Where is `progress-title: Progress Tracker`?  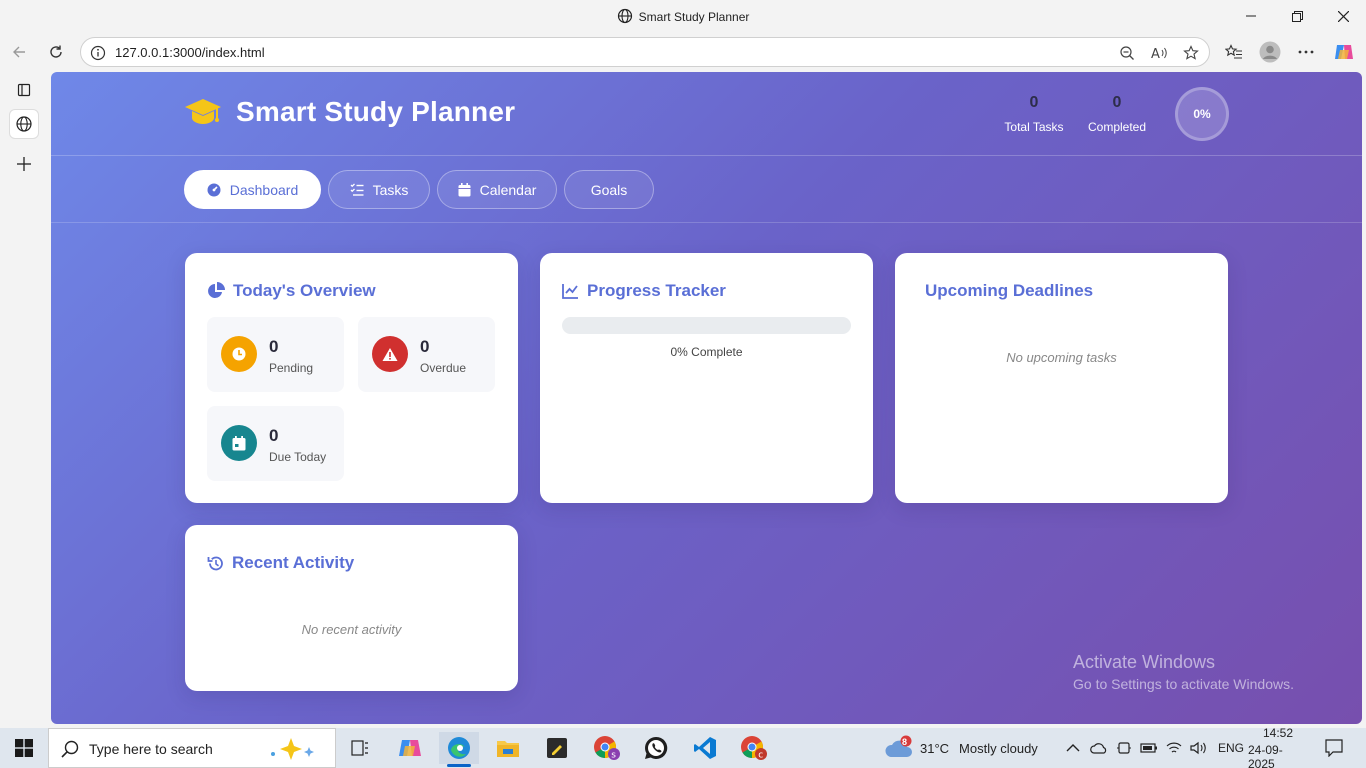
progress-title: Progress Tracker is located at coordinates (644, 291).